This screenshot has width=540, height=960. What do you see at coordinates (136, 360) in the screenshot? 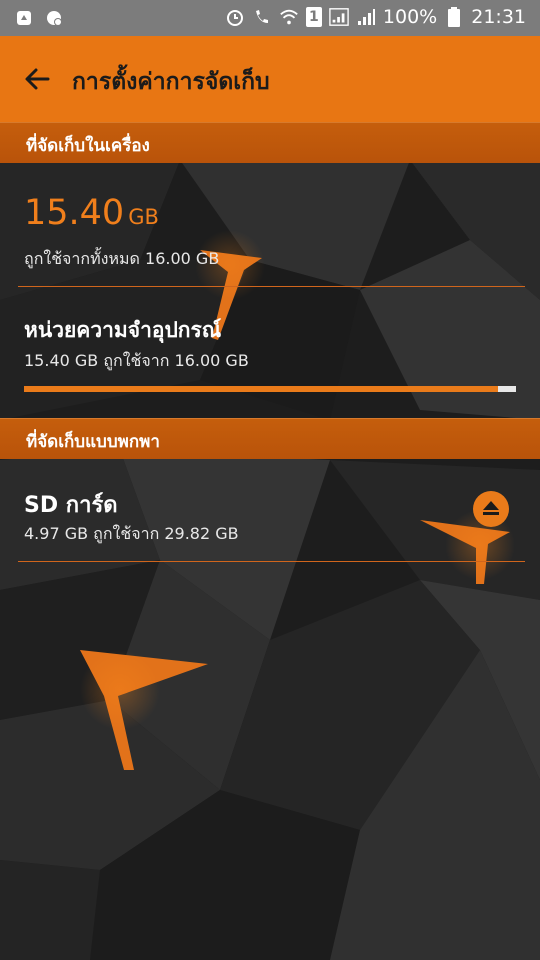
I see `device-memory-detail: 15.40 GB ถูกใช้จาก 16.00 GB` at bounding box center [136, 360].